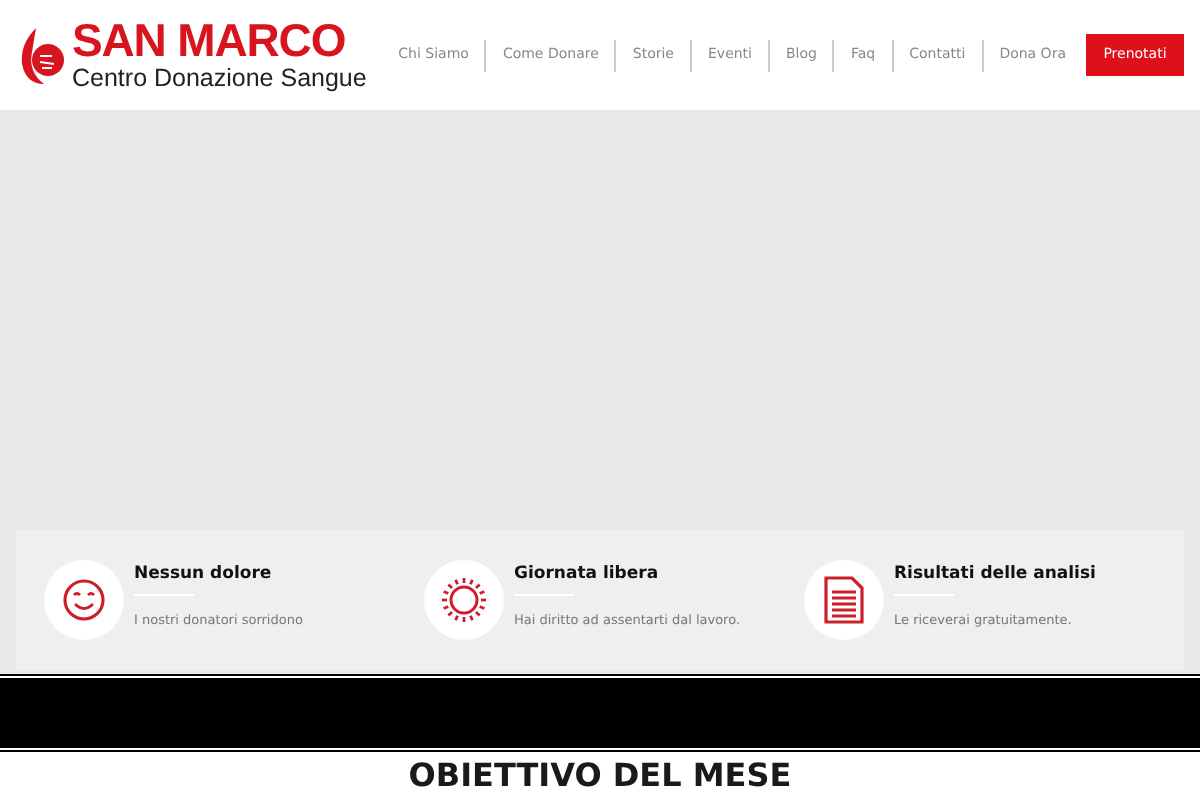 Image resolution: width=1200 pixels, height=800 pixels. Describe the element at coordinates (84, 600) in the screenshot. I see `smile-icon` at that location.